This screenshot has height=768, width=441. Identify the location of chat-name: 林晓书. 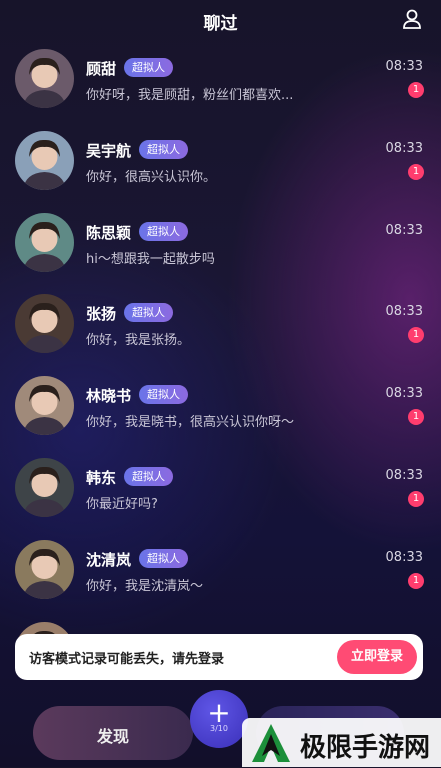
(109, 396).